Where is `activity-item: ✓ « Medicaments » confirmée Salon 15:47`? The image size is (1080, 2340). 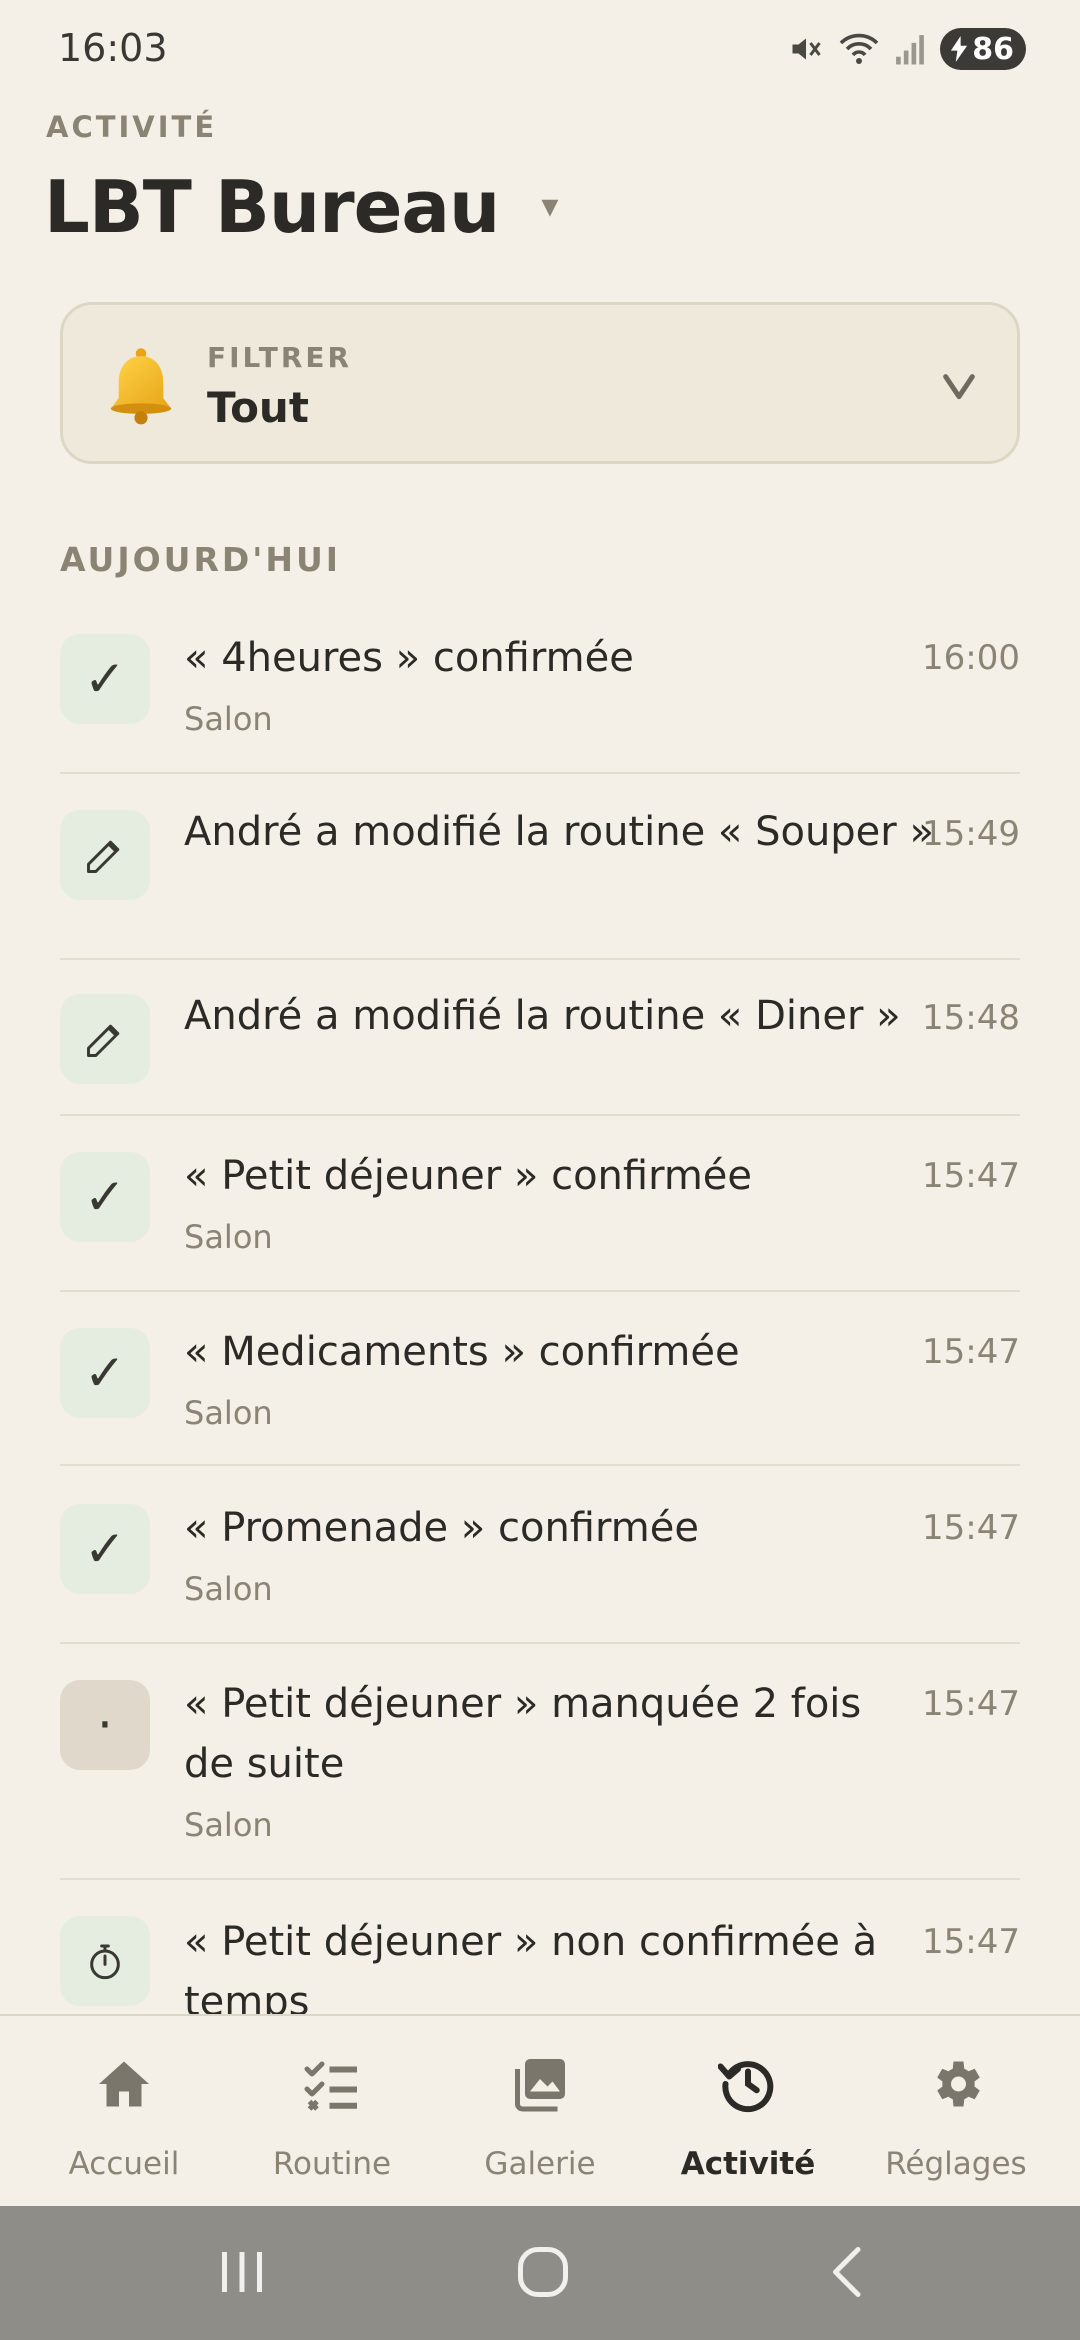 activity-item: ✓ « Medicaments » confirmée Salon 15:47 is located at coordinates (540, 1379).